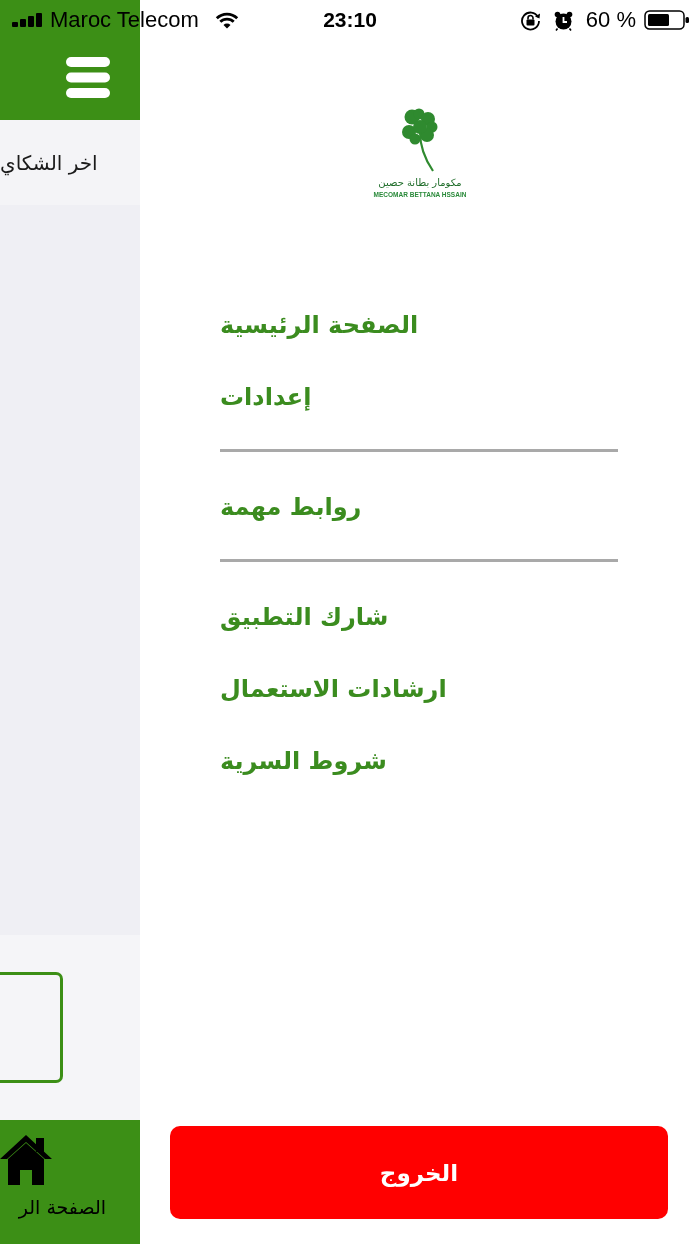 This screenshot has width=700, height=1244. What do you see at coordinates (266, 397) in the screenshot?
I see `menu-item: إعدادات` at bounding box center [266, 397].